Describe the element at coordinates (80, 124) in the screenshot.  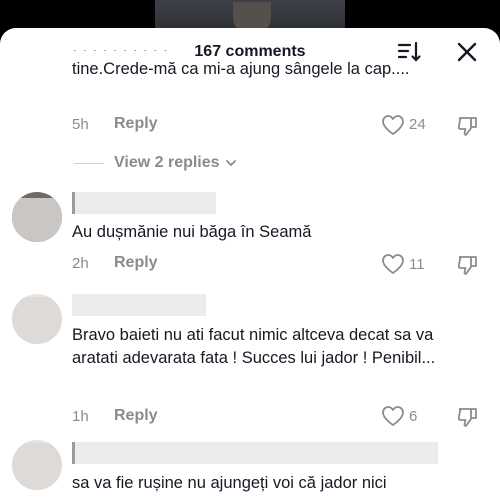
I see `comment-time: 5h` at that location.